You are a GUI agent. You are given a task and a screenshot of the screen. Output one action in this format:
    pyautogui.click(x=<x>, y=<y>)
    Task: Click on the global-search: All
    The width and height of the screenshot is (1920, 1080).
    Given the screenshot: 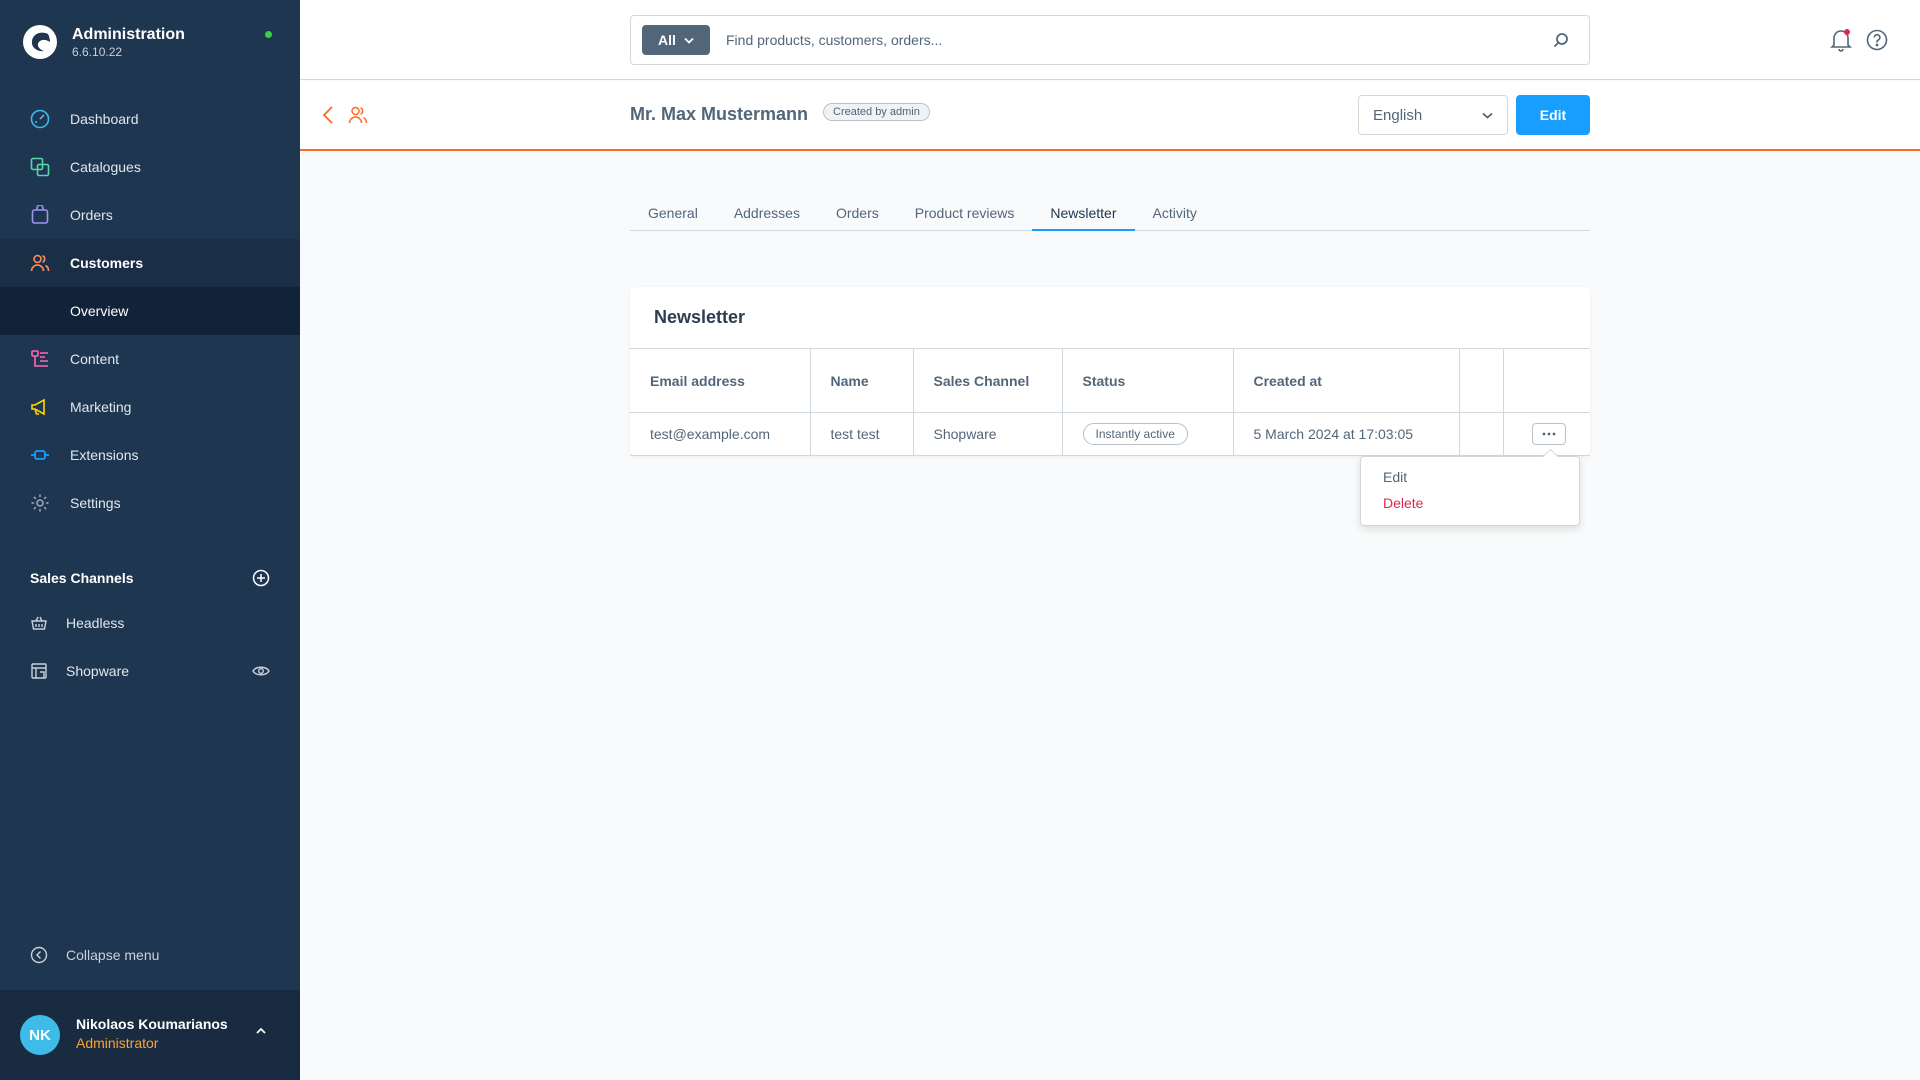 What is the action you would take?
    pyautogui.click(x=1110, y=40)
    